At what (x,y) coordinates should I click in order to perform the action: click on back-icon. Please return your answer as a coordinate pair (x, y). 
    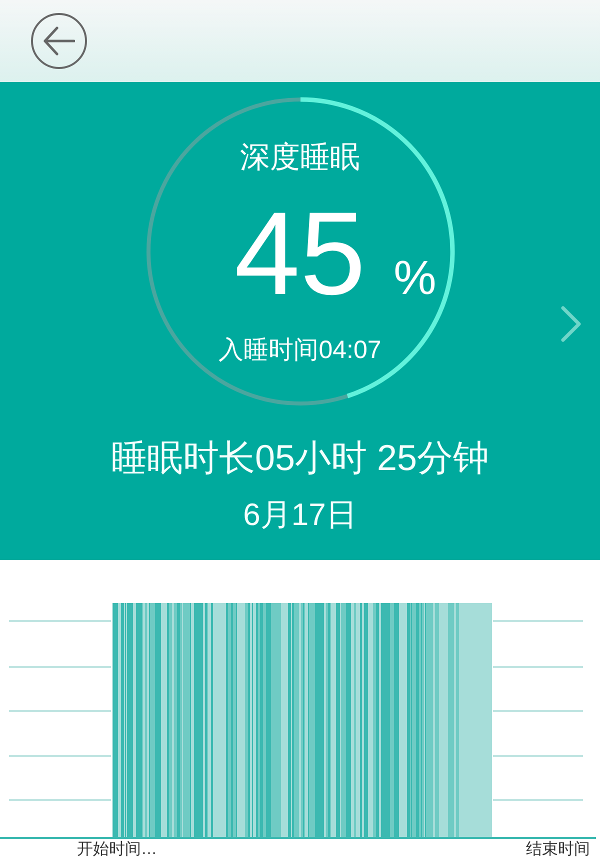
    Looking at the image, I should click on (59, 41).